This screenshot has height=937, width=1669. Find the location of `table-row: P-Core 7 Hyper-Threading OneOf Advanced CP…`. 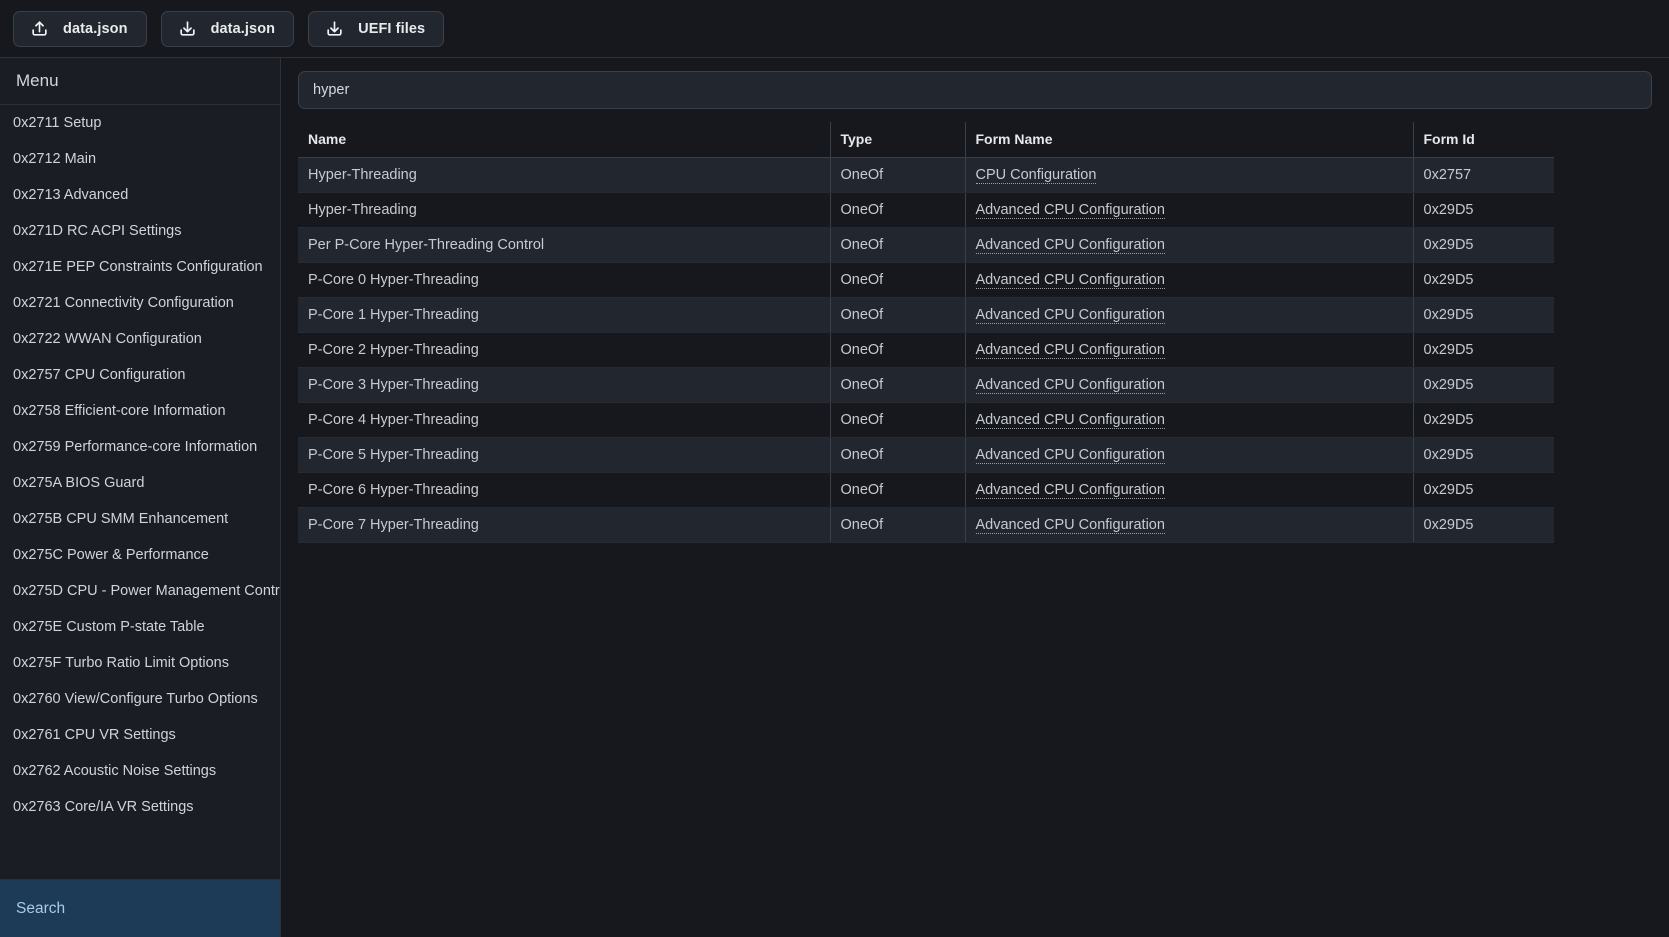

table-row: P-Core 7 Hyper-Threading OneOf Advanced CP… is located at coordinates (926, 525).